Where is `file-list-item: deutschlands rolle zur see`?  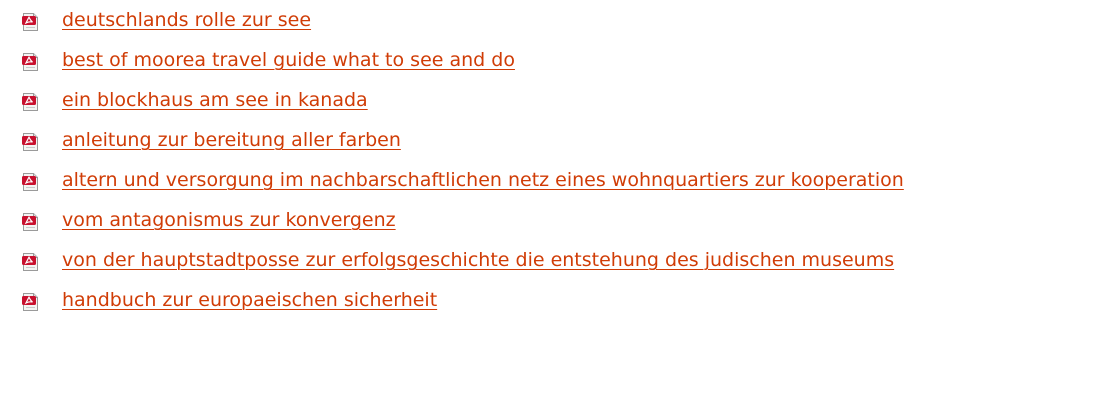
file-list-item: deutschlands rolle zur see is located at coordinates (550, 30).